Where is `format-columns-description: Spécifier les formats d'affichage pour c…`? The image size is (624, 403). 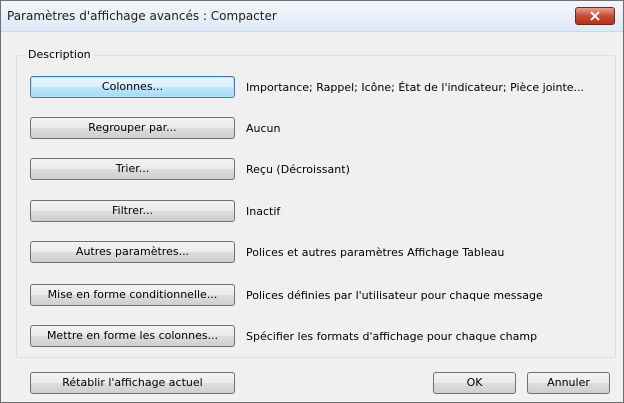 format-columns-description: Spécifier les formats d'affichage pour c… is located at coordinates (392, 336).